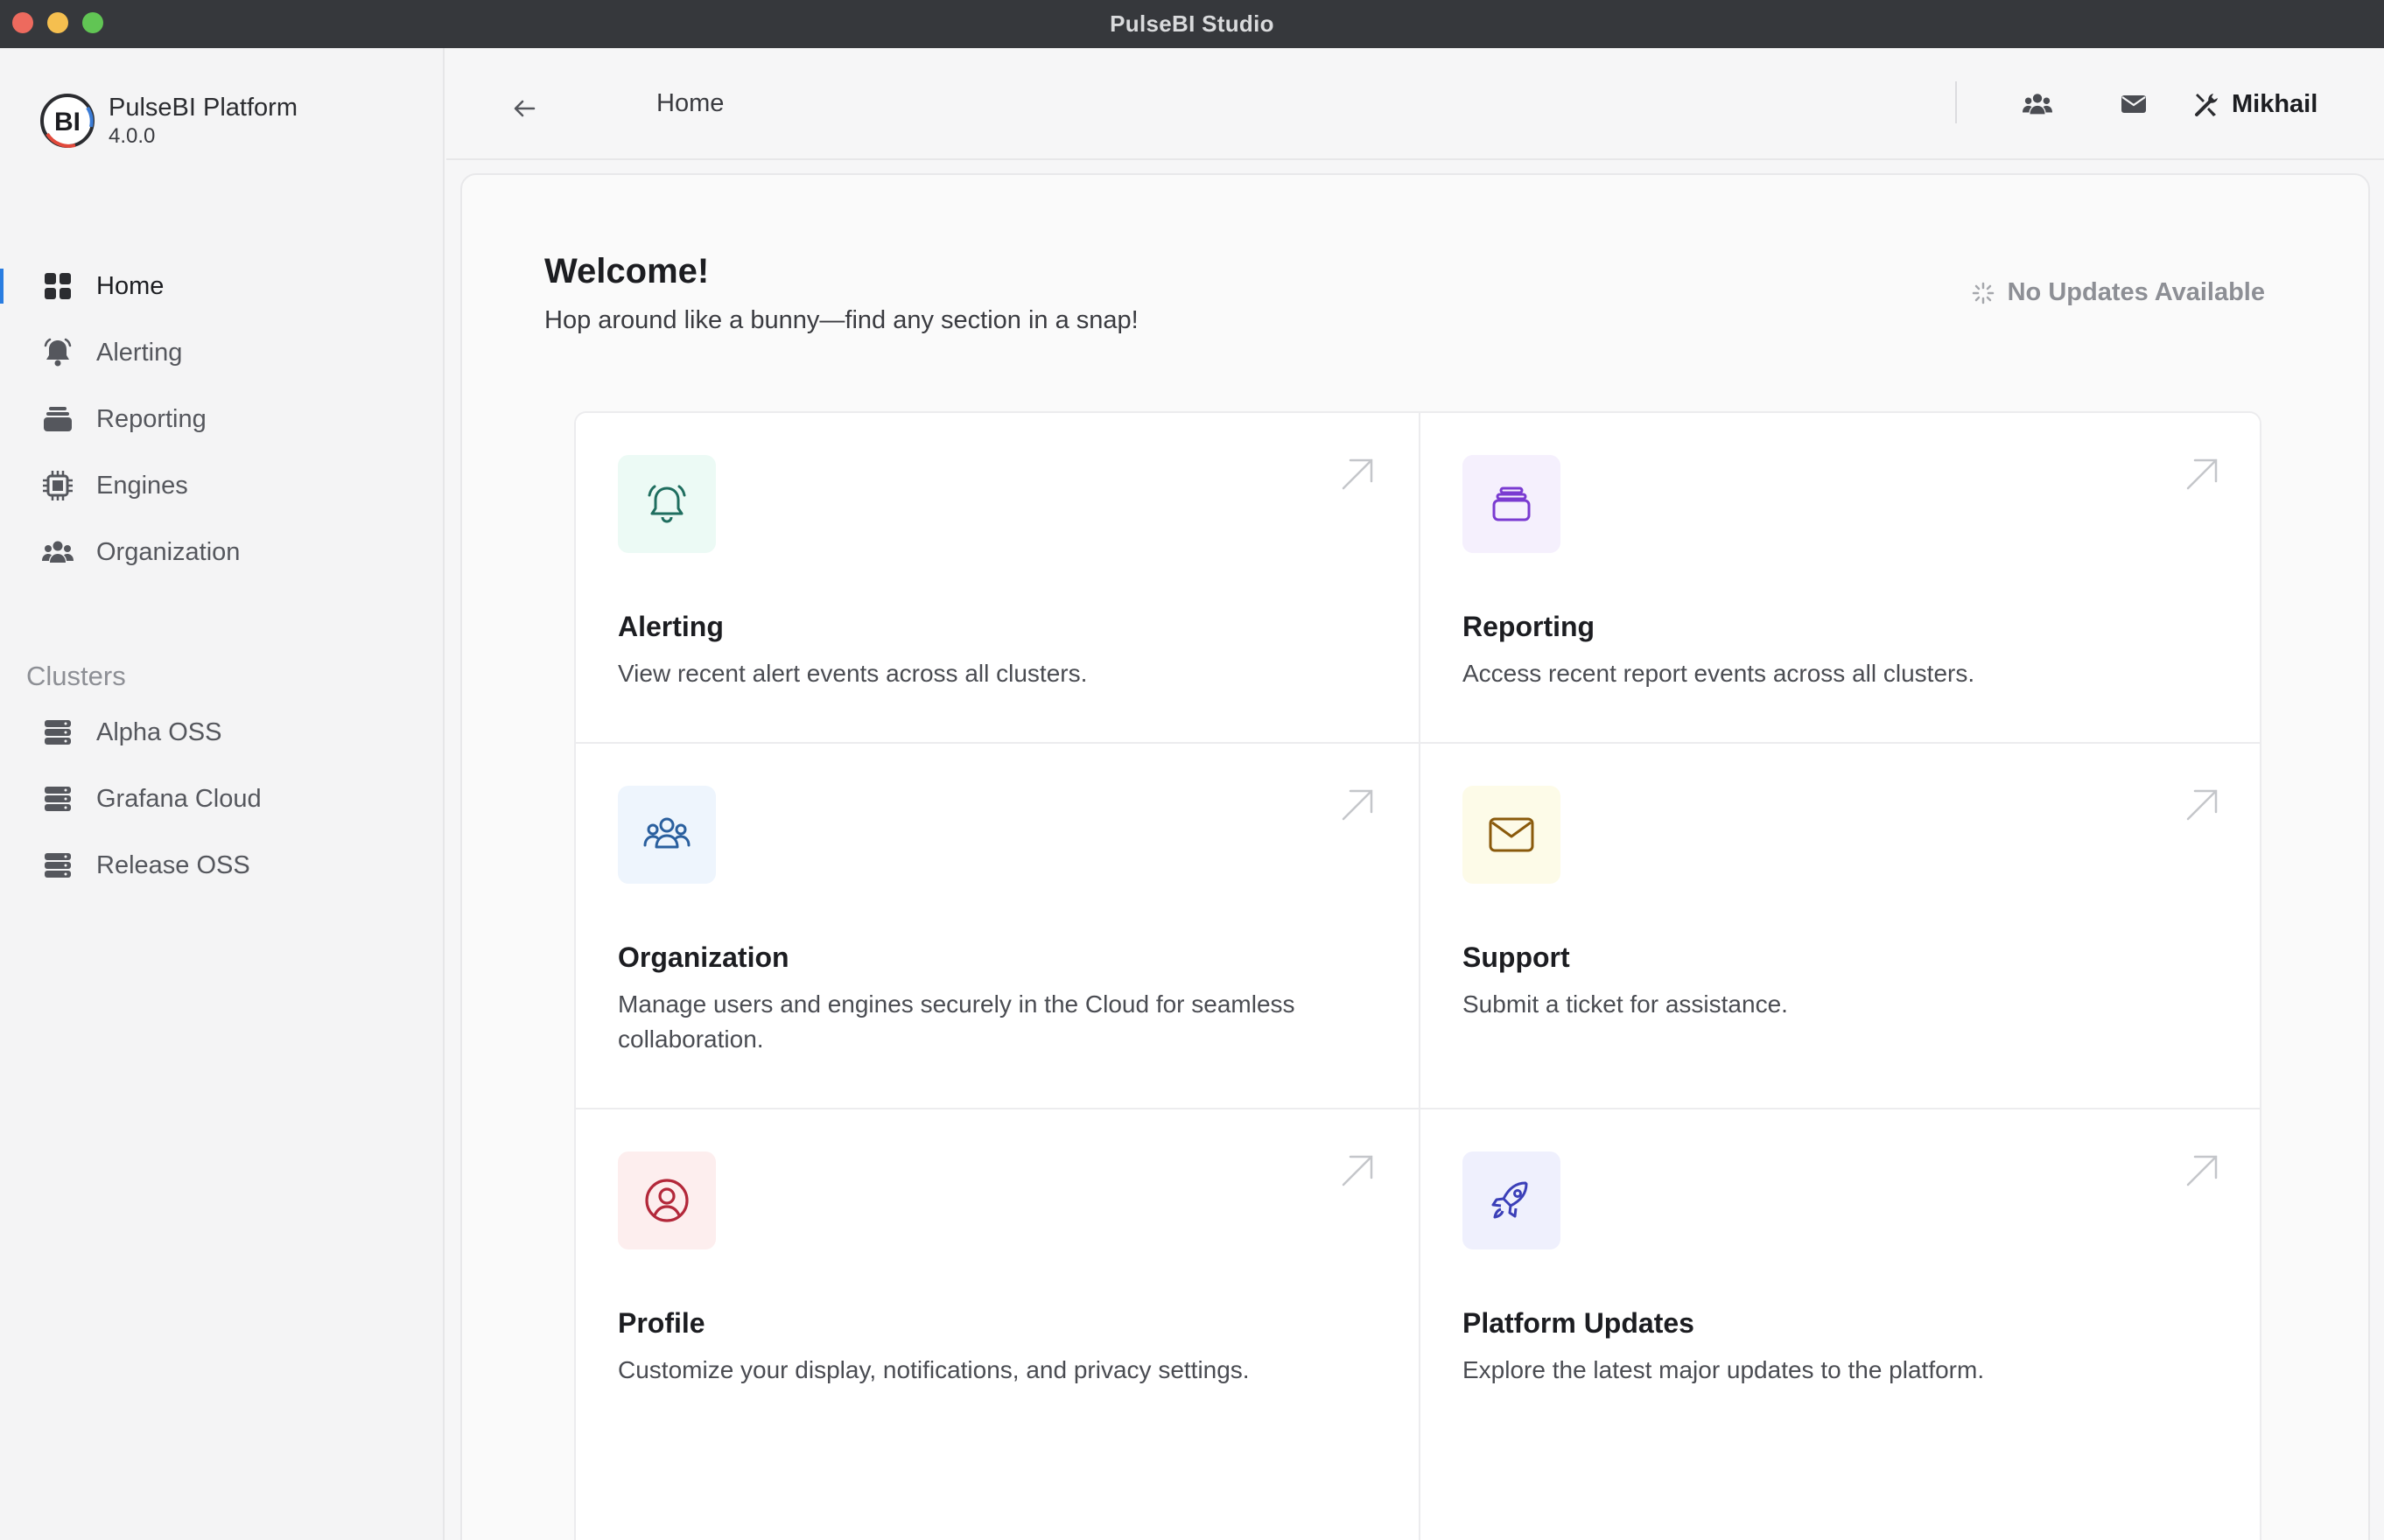 This screenshot has height=1540, width=2384. Describe the element at coordinates (76, 676) in the screenshot. I see `clusters-section-label: Clusters` at that location.